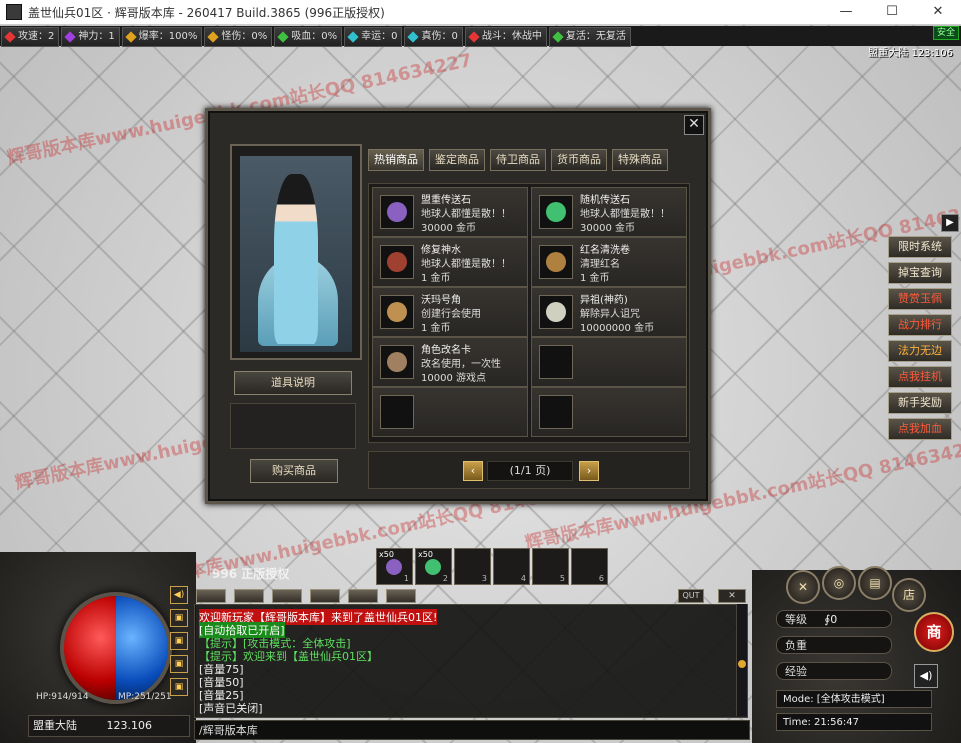 Image resolution: width=961 pixels, height=743 pixels. Describe the element at coordinates (609, 212) in the screenshot. I see `shop-item-slot: 随机传送石 地球人都懂是散！！ 30000 金币` at that location.